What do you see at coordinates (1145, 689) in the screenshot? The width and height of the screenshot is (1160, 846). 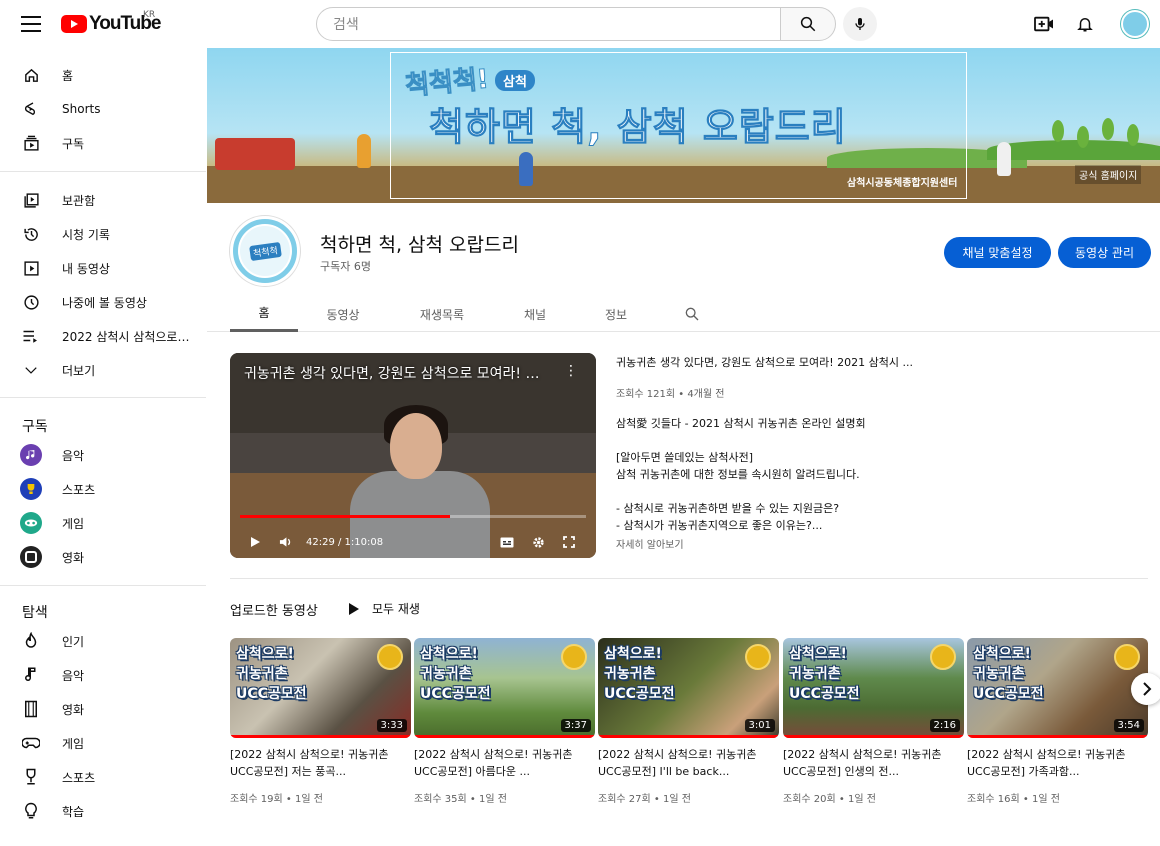 I see `shelf-next-button` at bounding box center [1145, 689].